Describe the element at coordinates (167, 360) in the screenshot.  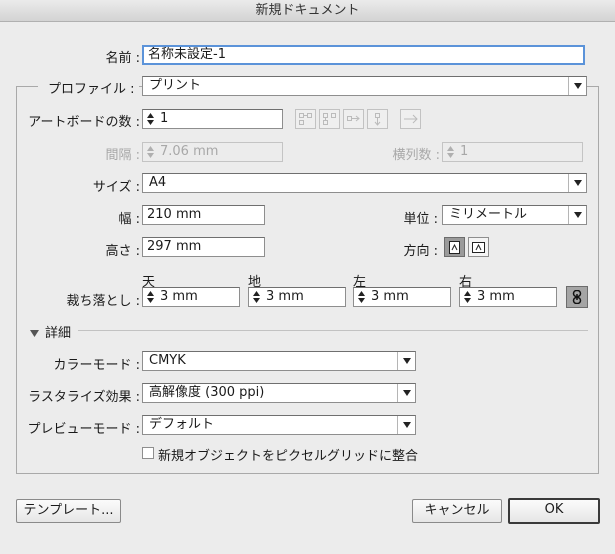
I see `color-mode-value: CMYK` at that location.